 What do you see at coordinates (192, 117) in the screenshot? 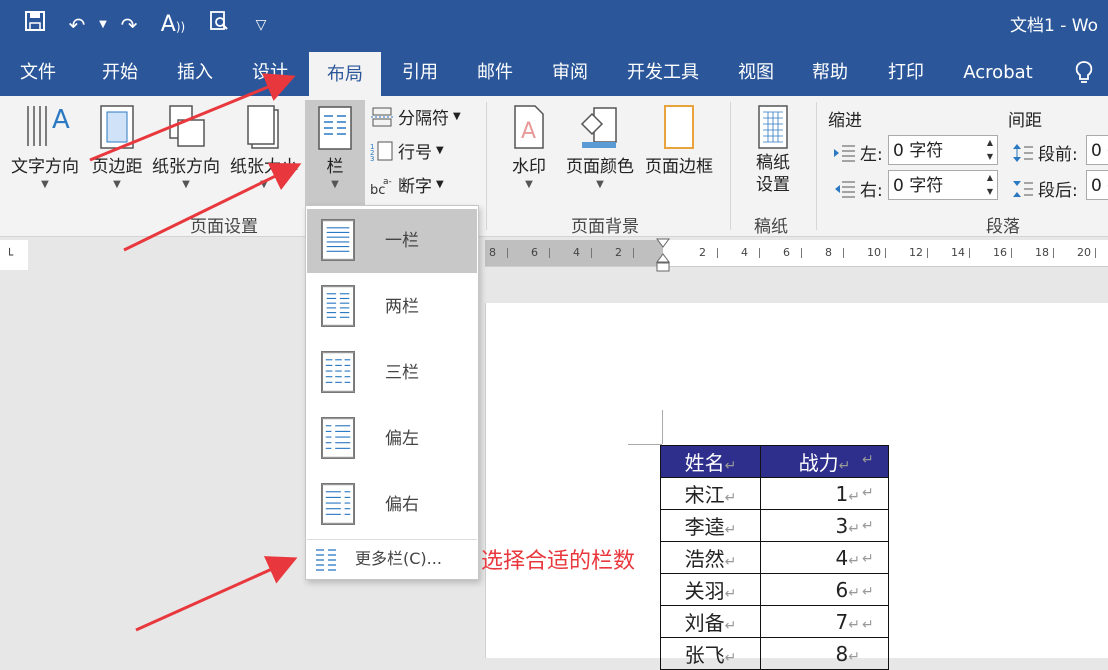
I see `arrow-to-layout-tab` at bounding box center [192, 117].